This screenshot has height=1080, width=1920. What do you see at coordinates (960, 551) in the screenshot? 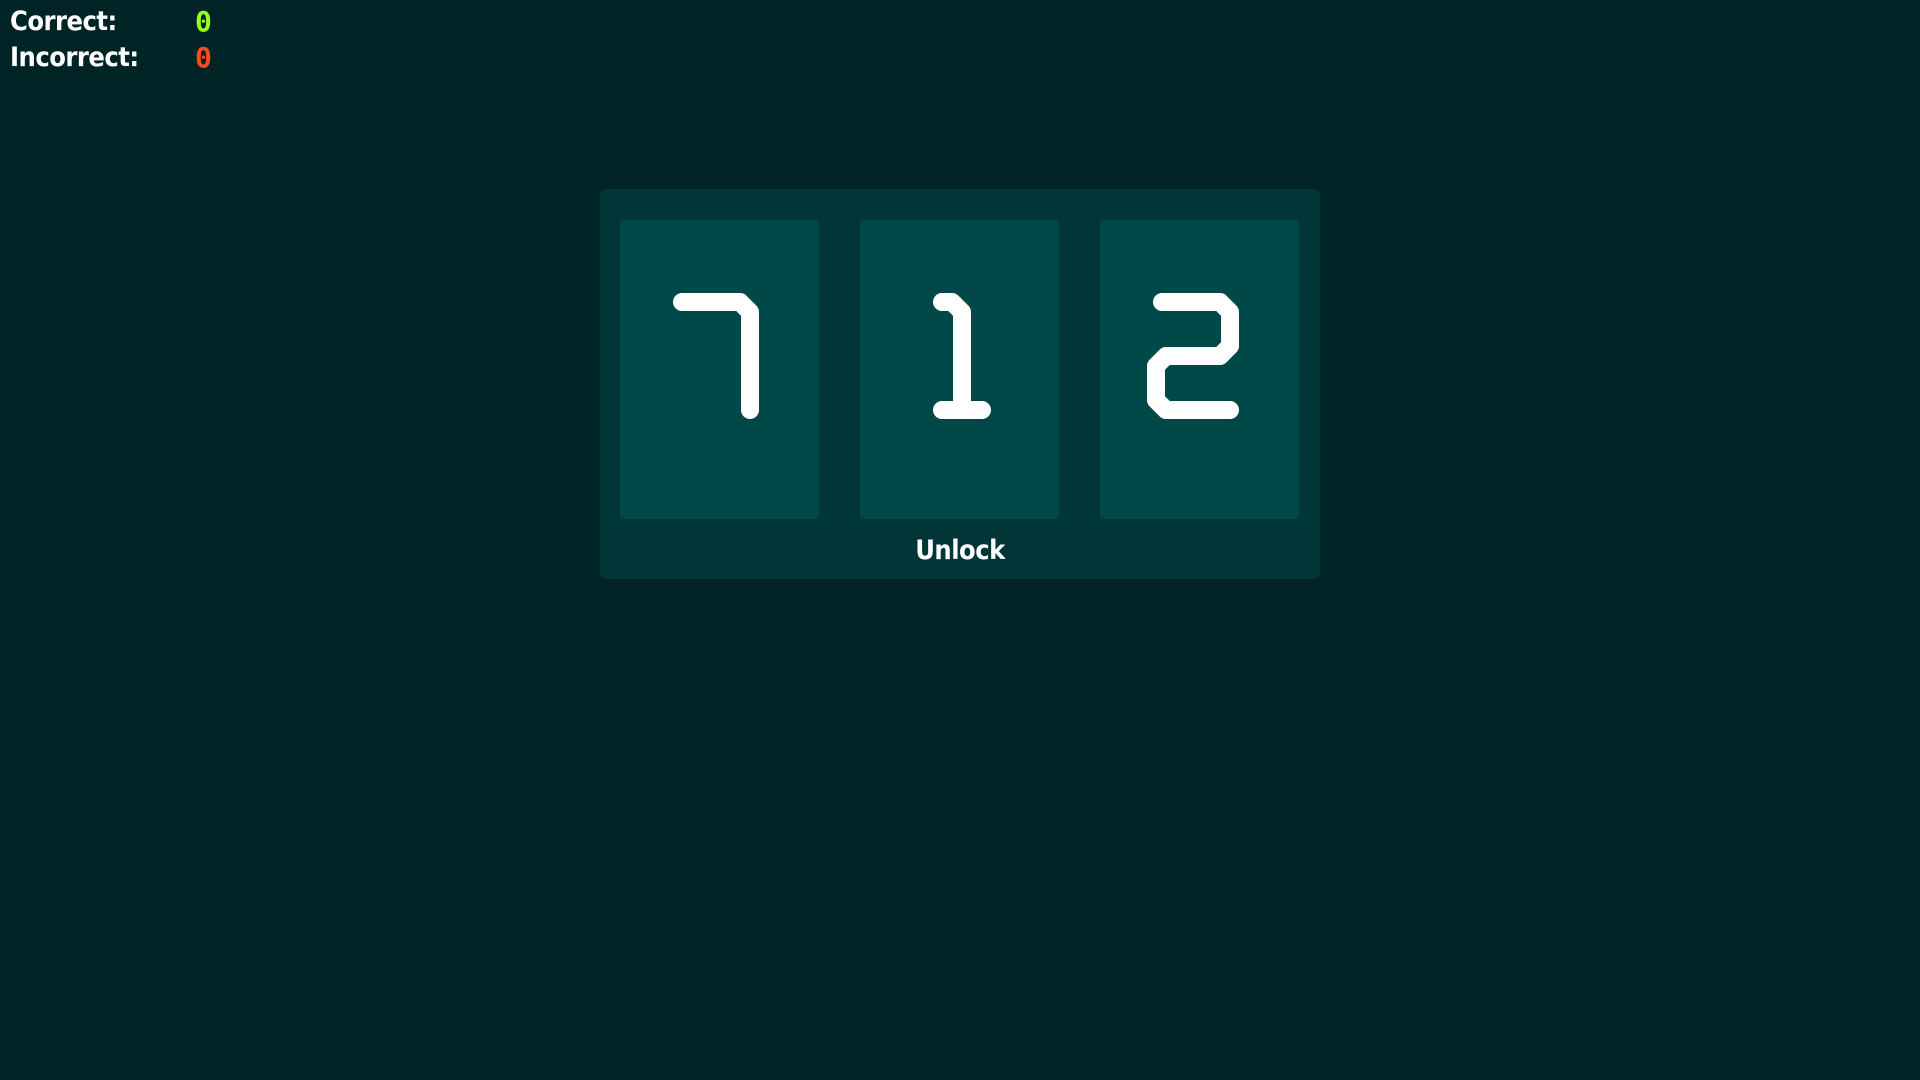
I see `unlock-button: Unlock` at bounding box center [960, 551].